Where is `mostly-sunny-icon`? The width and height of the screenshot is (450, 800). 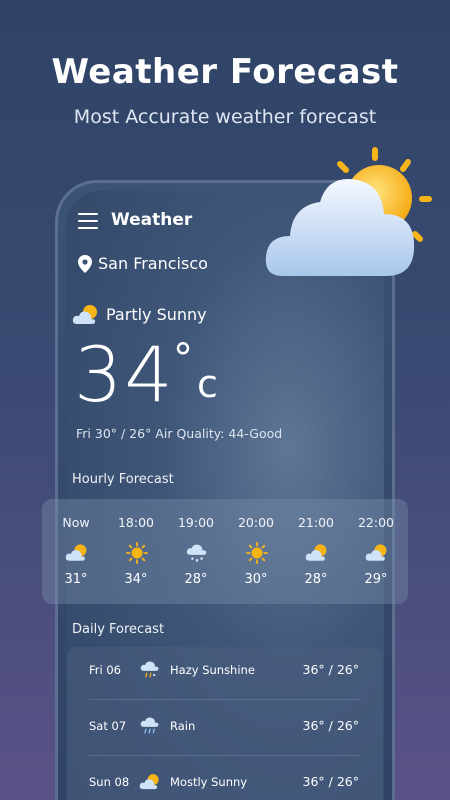
mostly-sunny-icon is located at coordinates (149, 782).